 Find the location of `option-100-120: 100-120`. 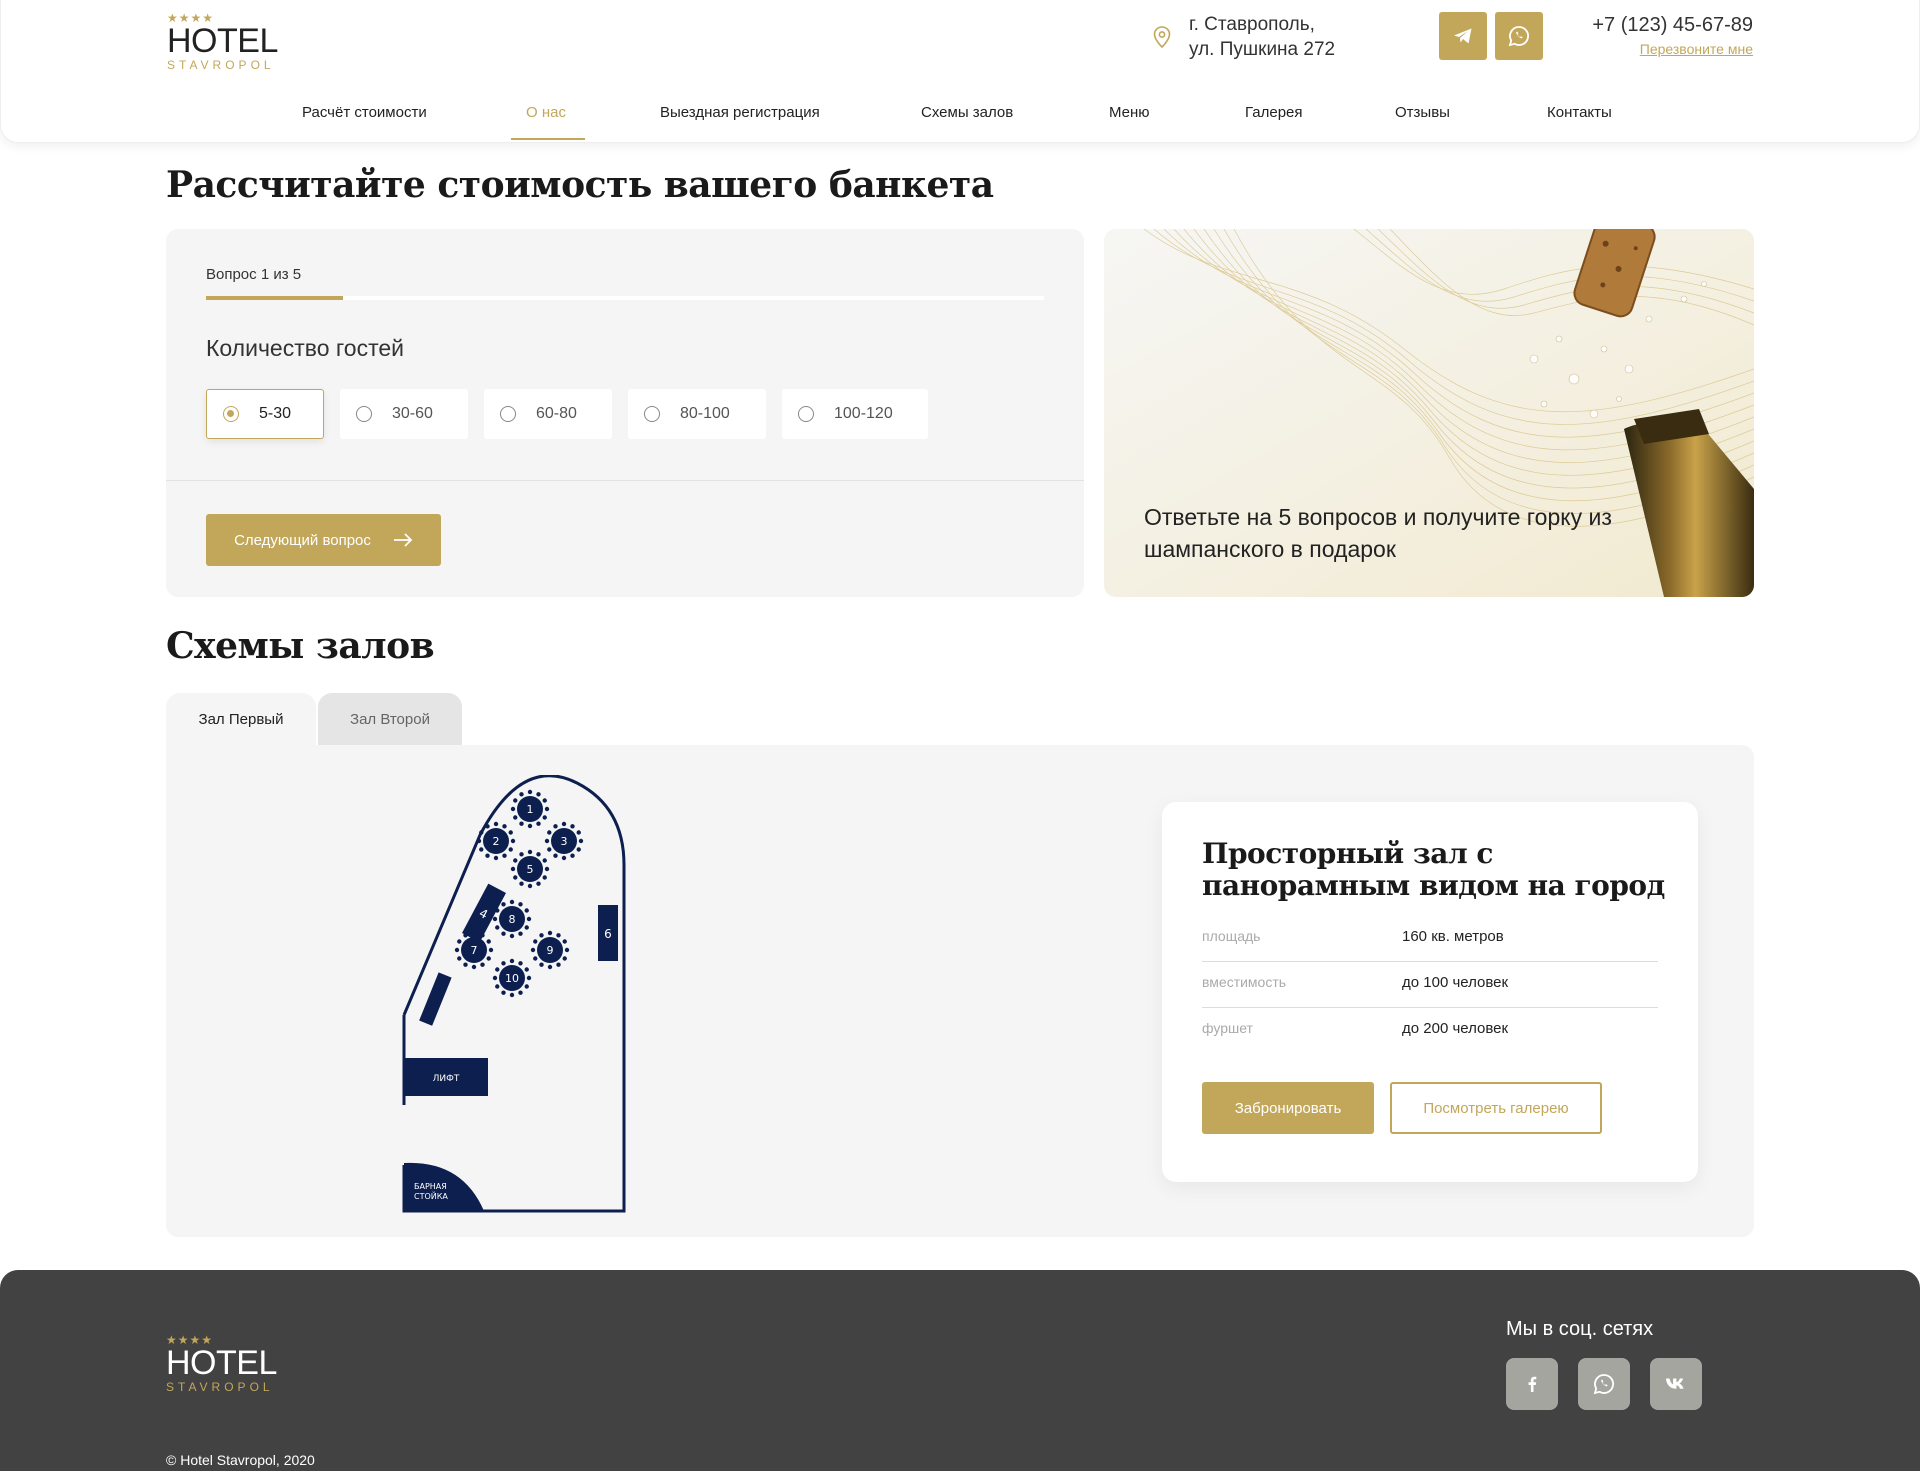

option-100-120: 100-120 is located at coordinates (855, 414).